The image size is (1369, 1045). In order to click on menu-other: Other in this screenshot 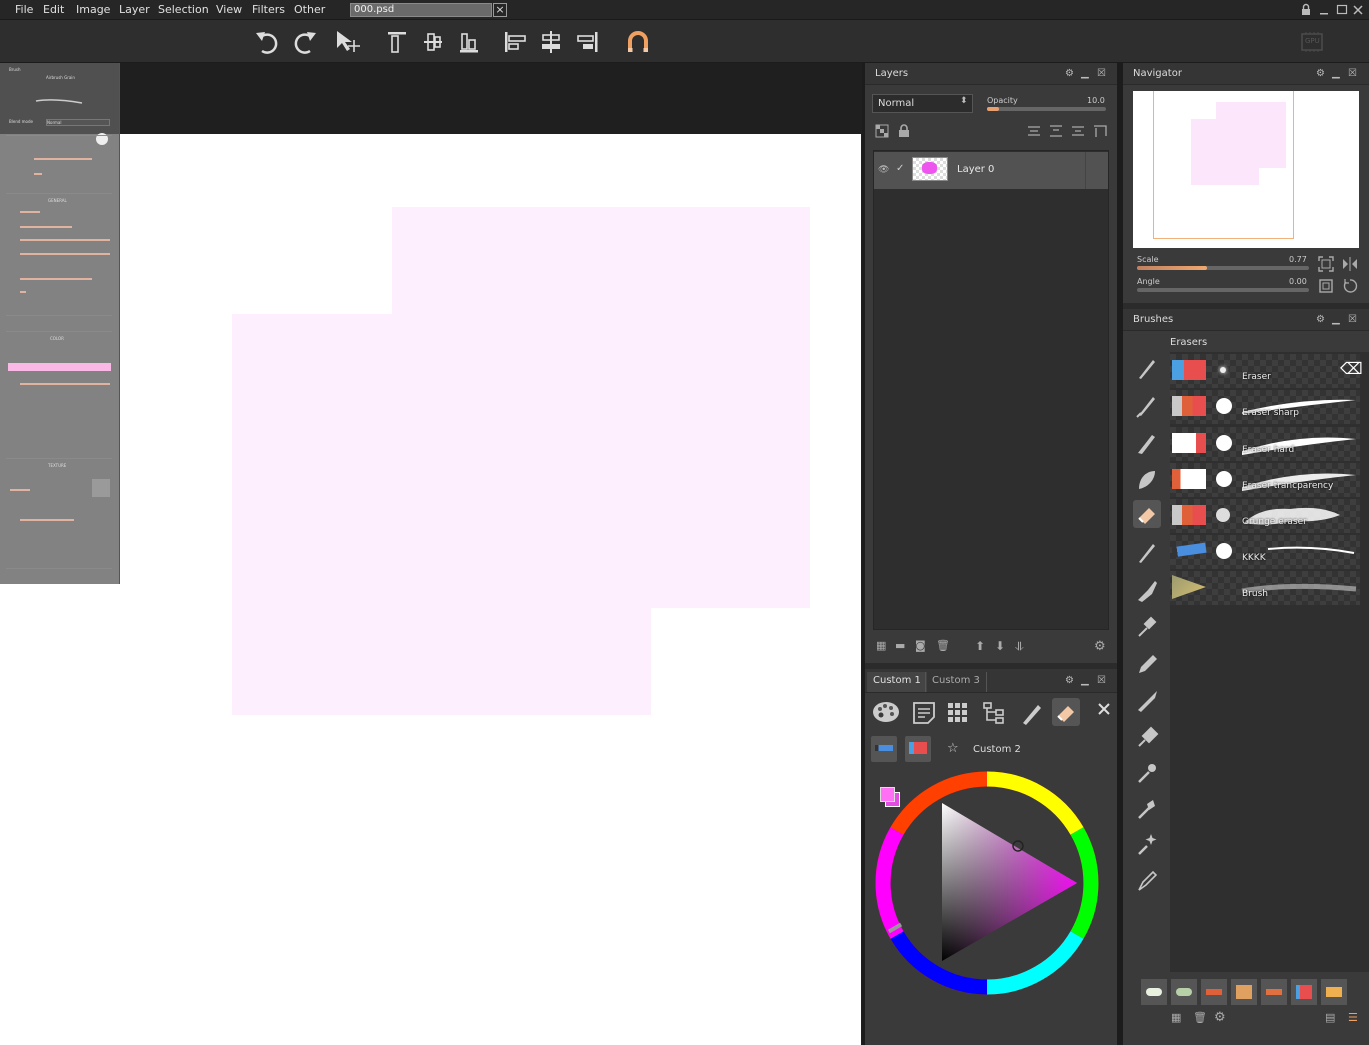, I will do `click(309, 9)`.